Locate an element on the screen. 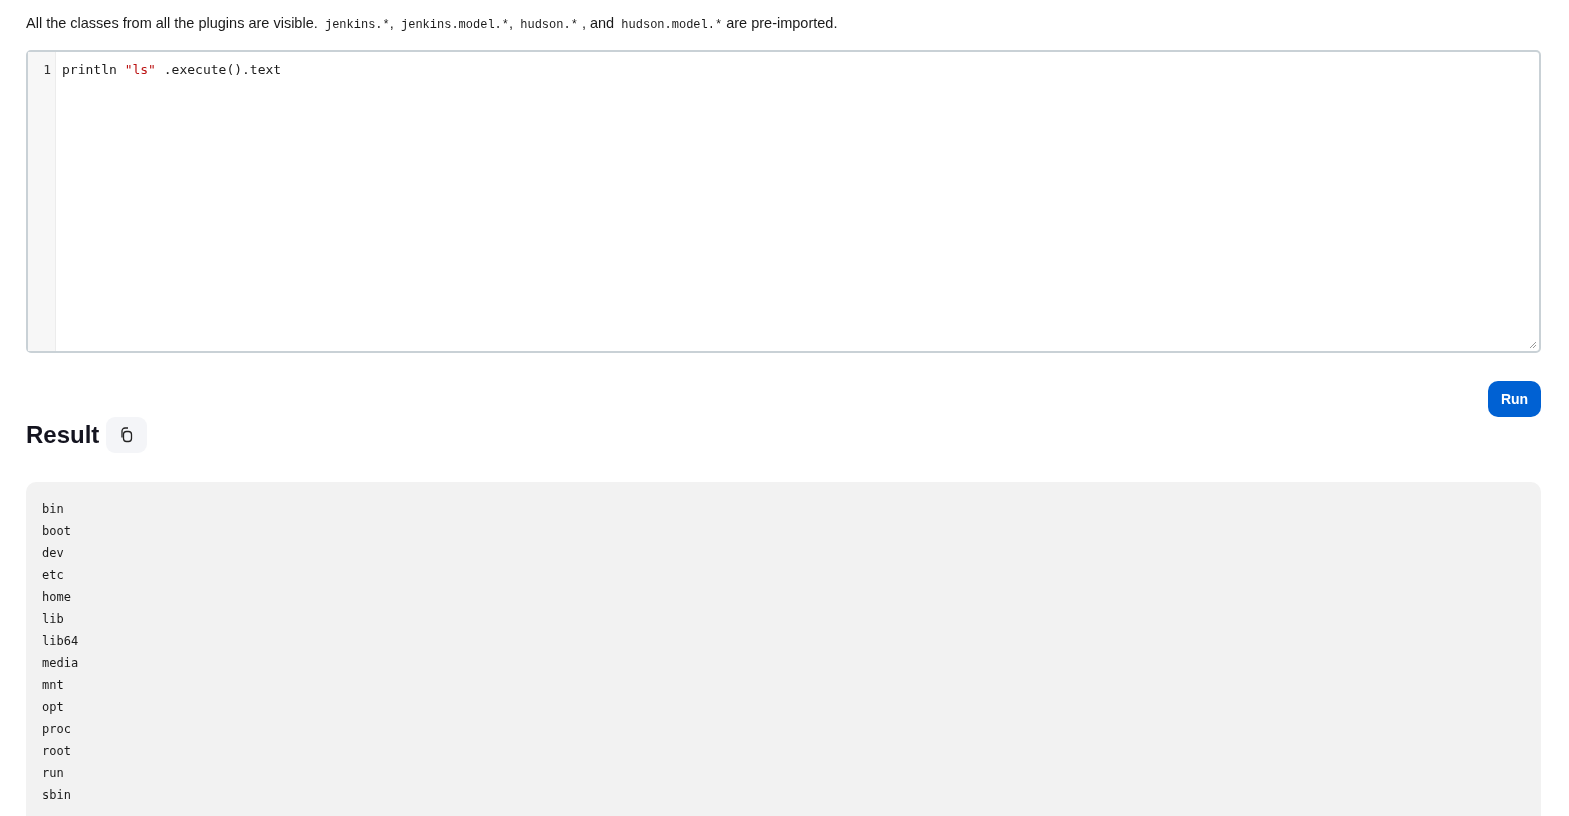 This screenshot has width=1569, height=816. code-line: println "ls" .execute().text is located at coordinates (172, 70).